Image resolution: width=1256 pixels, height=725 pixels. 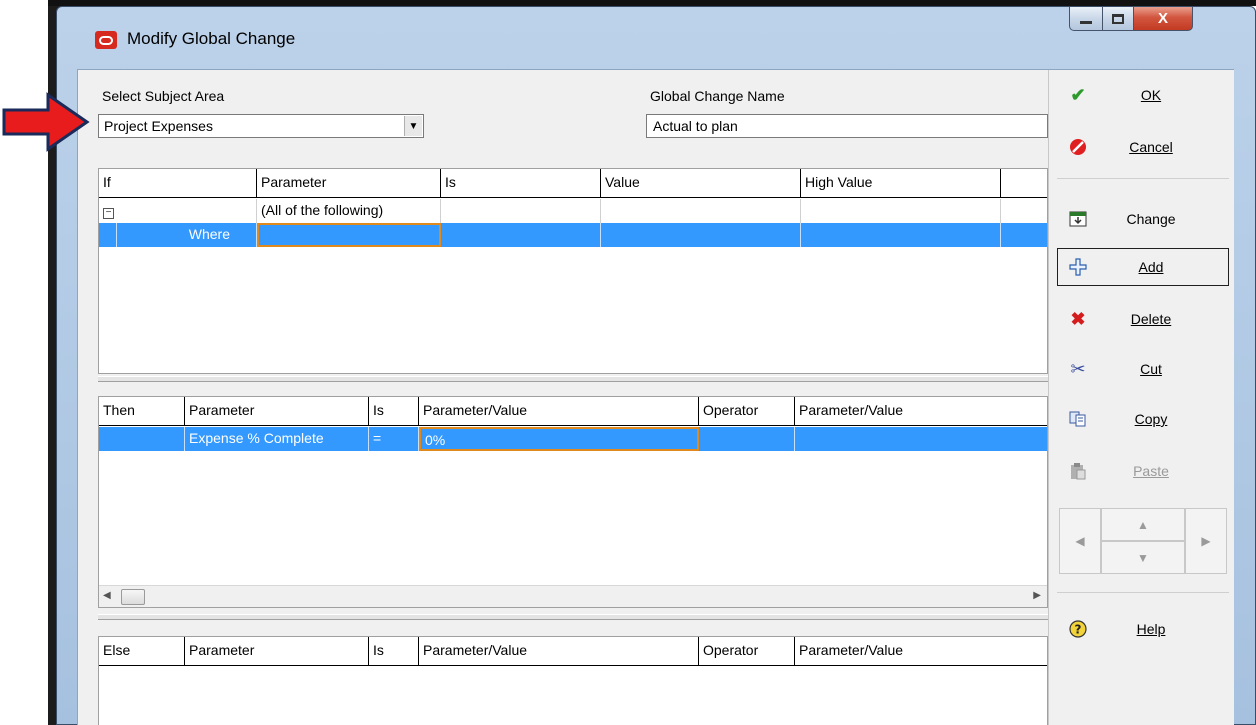 I want to click on if-row-parameter: (All of the following), so click(x=349, y=211).